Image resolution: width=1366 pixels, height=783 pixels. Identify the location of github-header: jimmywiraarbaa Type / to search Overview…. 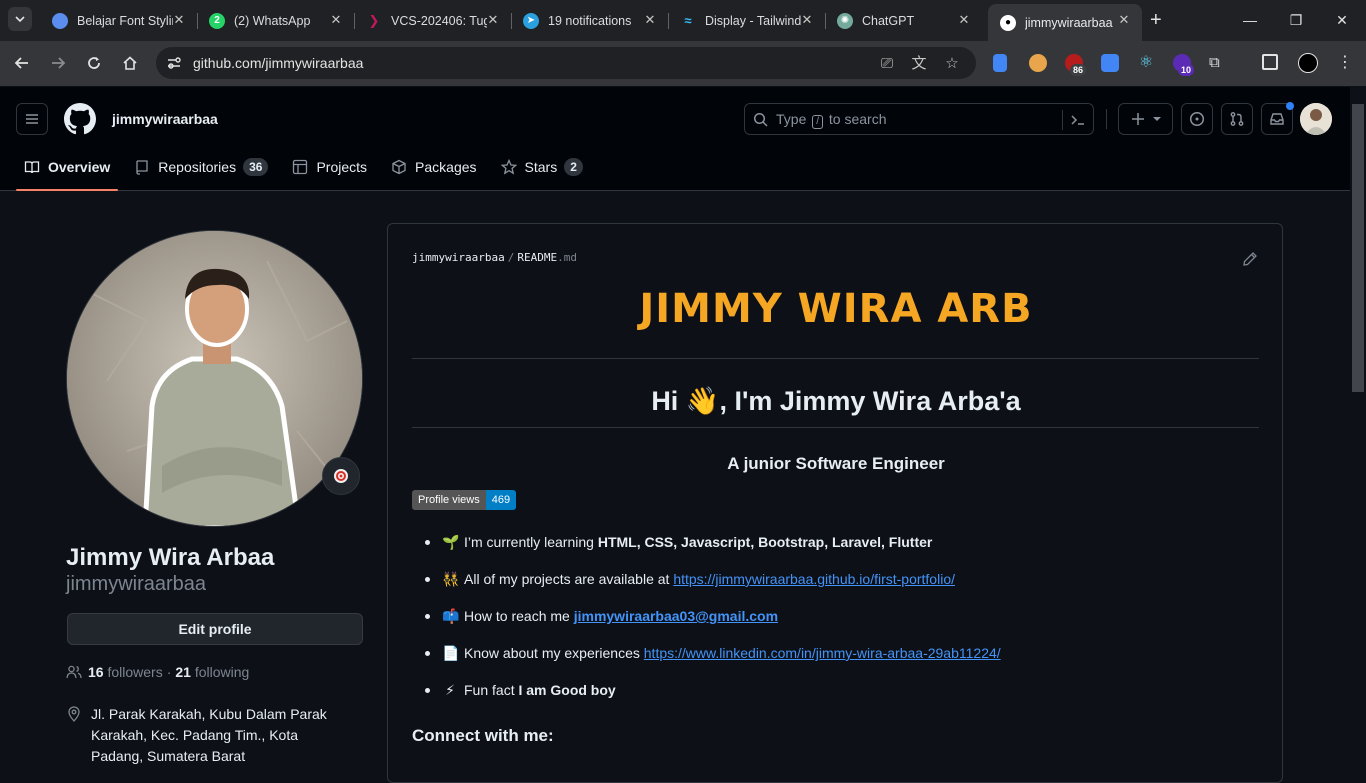
(683, 139).